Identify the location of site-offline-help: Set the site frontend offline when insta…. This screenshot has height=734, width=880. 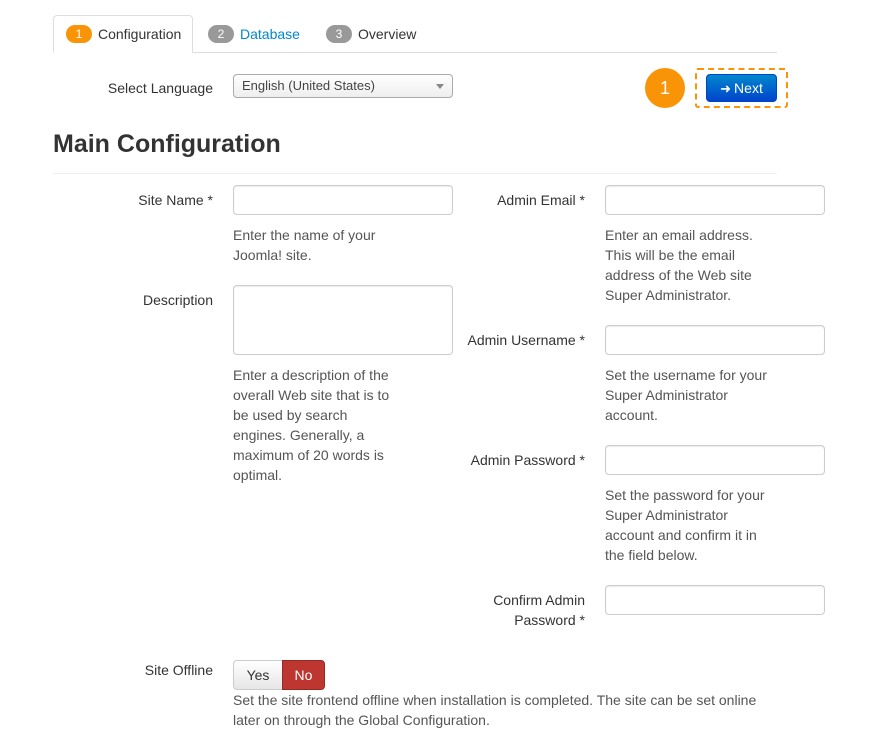
(533, 710).